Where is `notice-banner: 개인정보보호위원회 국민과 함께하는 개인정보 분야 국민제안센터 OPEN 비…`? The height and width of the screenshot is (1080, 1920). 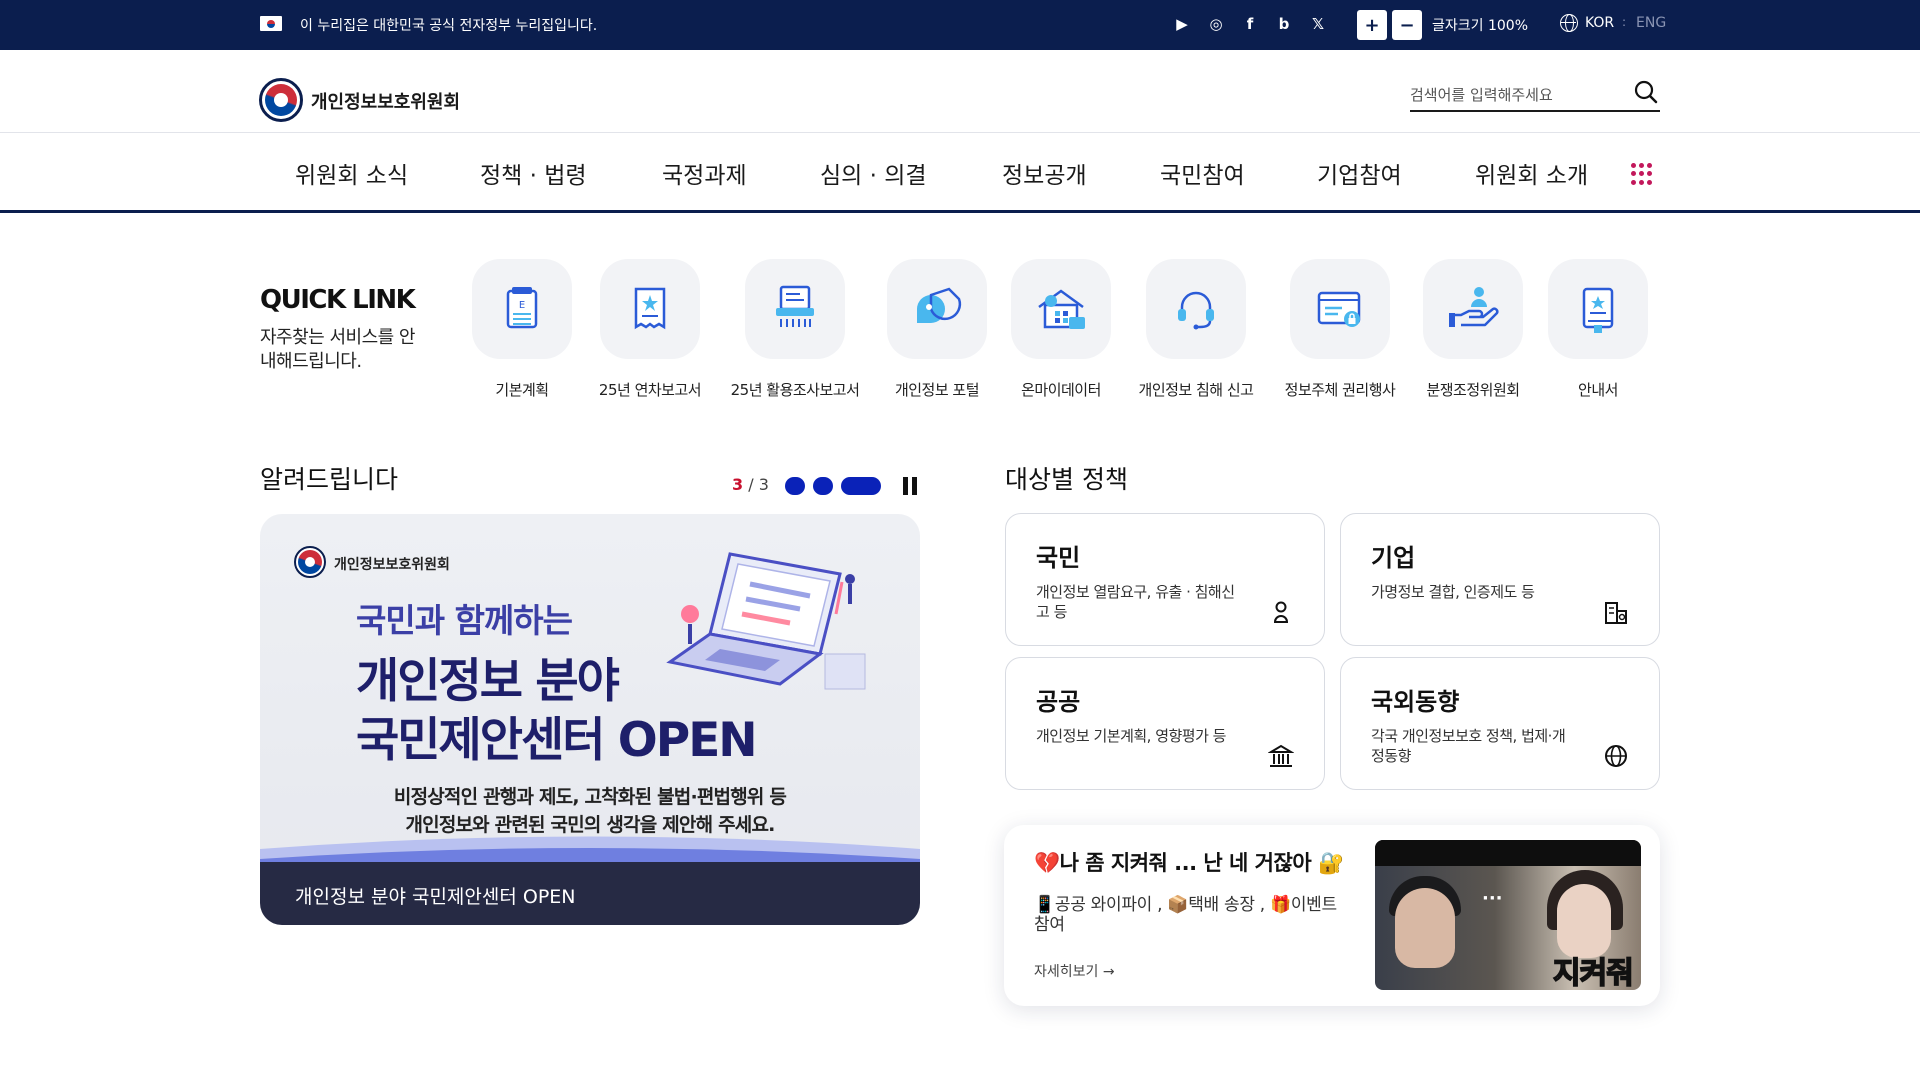
notice-banner: 개인정보보호위원회 국민과 함께하는 개인정보 분야 국민제안센터 OPEN 비… is located at coordinates (590, 719).